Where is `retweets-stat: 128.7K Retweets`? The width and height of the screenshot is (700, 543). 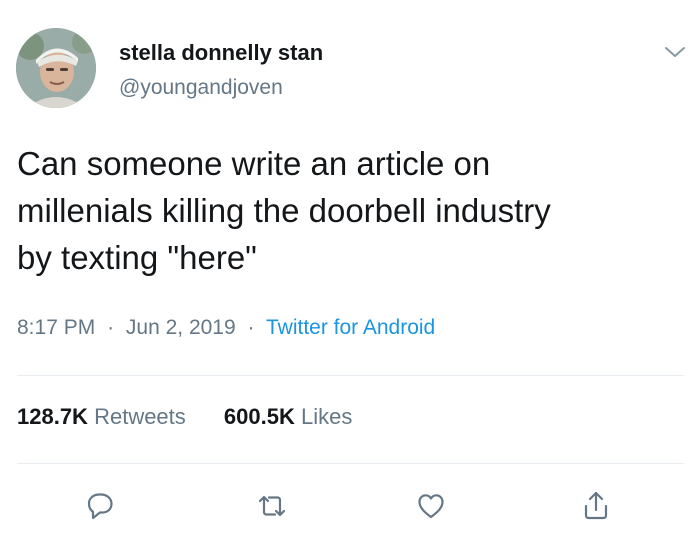 retweets-stat: 128.7K Retweets is located at coordinates (101, 417).